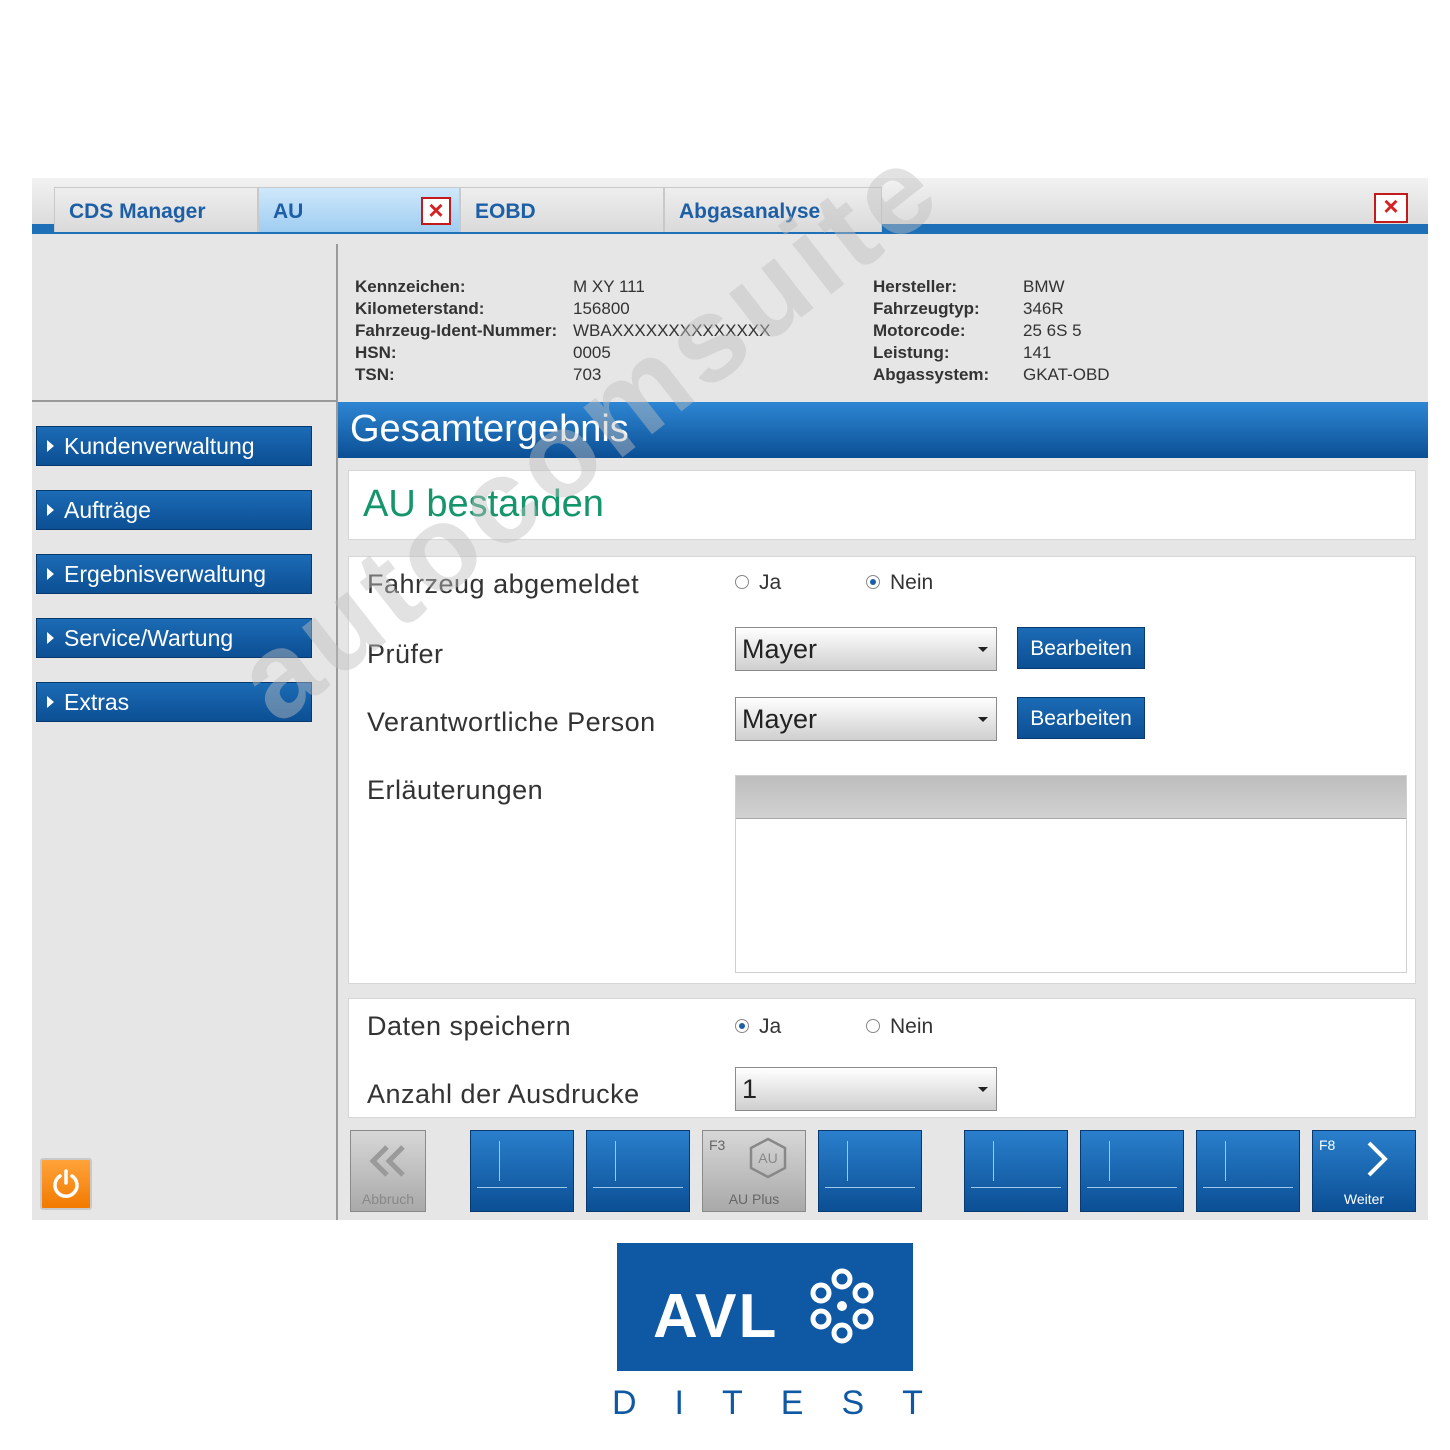  Describe the element at coordinates (609, 286) in the screenshot. I see `value-kennzeichen: M XY 111` at that location.